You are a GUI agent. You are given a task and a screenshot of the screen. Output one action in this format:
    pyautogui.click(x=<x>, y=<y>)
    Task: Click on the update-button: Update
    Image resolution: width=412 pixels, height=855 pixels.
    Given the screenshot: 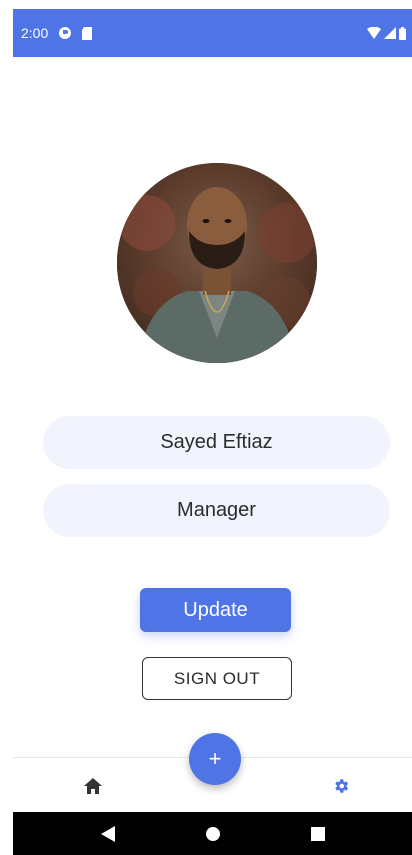 What is the action you would take?
    pyautogui.click(x=215, y=610)
    